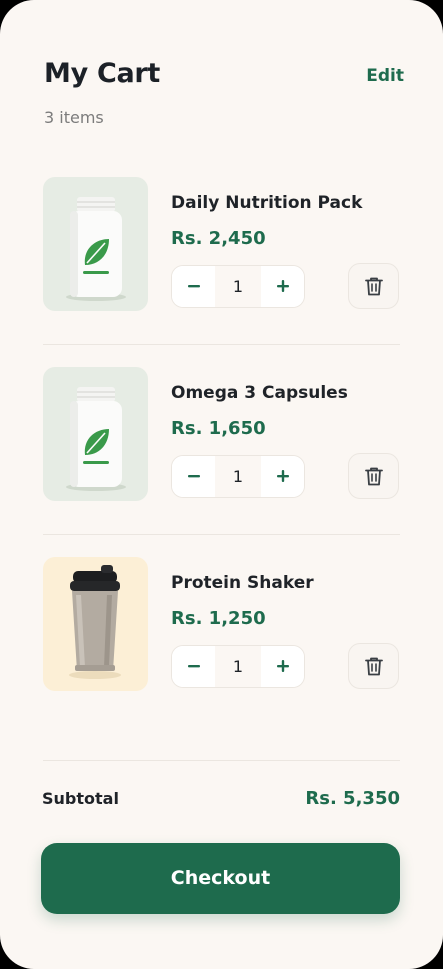 This screenshot has height=969, width=443. What do you see at coordinates (102, 73) in the screenshot?
I see `page-title: My Cart` at bounding box center [102, 73].